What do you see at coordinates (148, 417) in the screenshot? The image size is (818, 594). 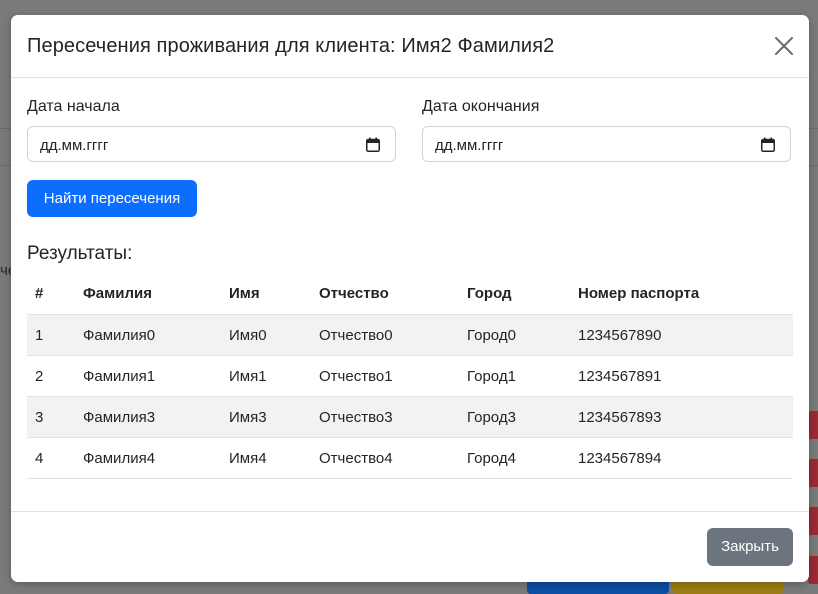 I see `cell-surname: Фамилия3` at bounding box center [148, 417].